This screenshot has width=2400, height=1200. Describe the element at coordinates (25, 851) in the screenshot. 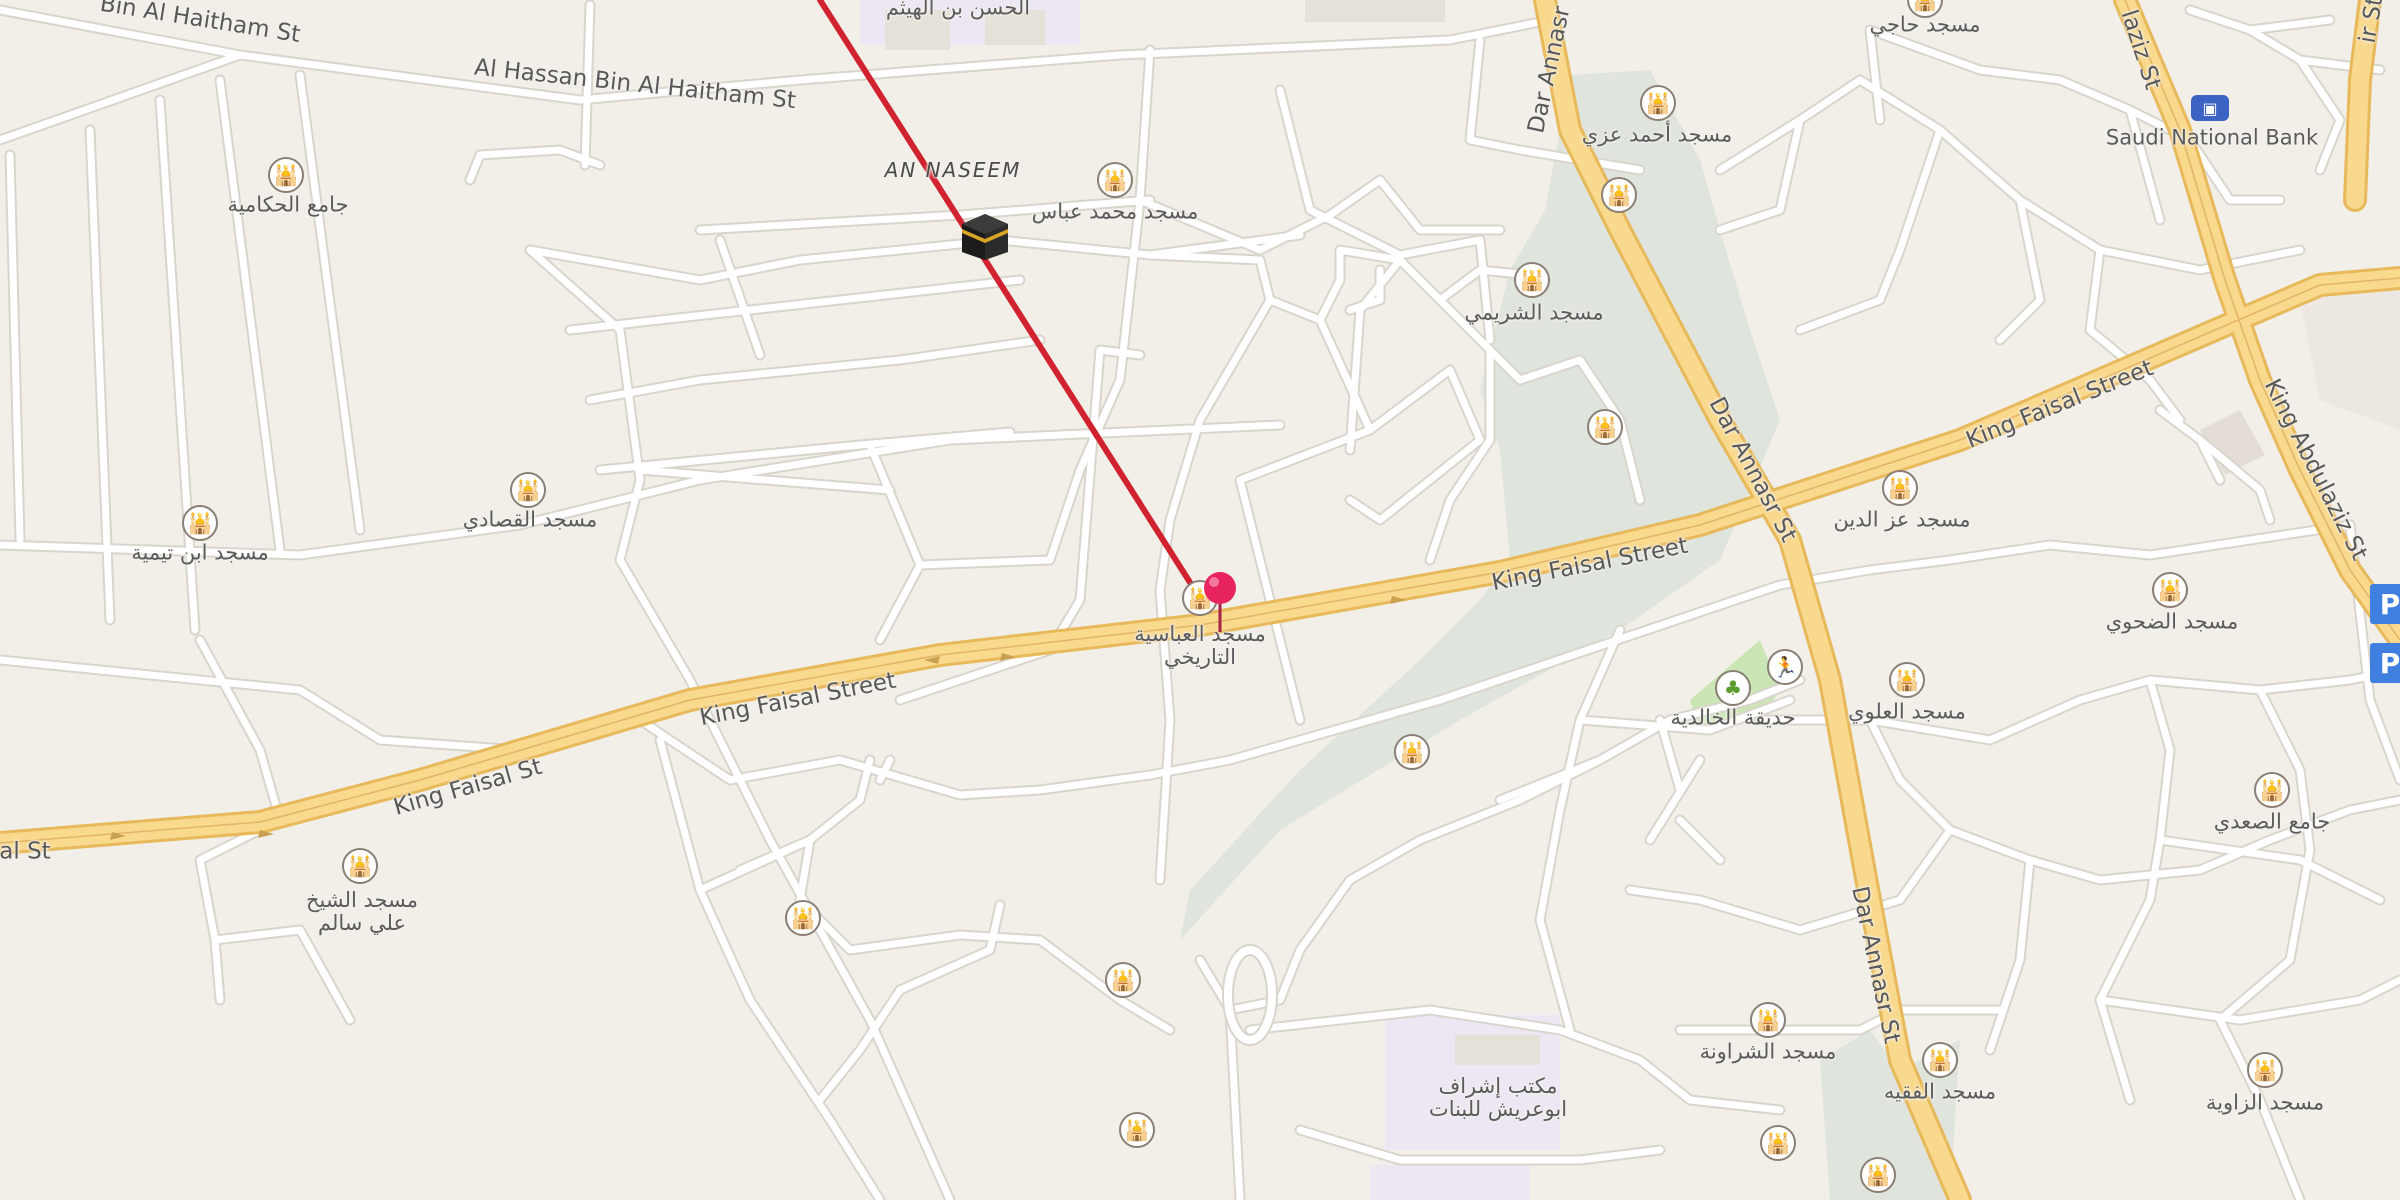

I see `street-label: al St` at that location.